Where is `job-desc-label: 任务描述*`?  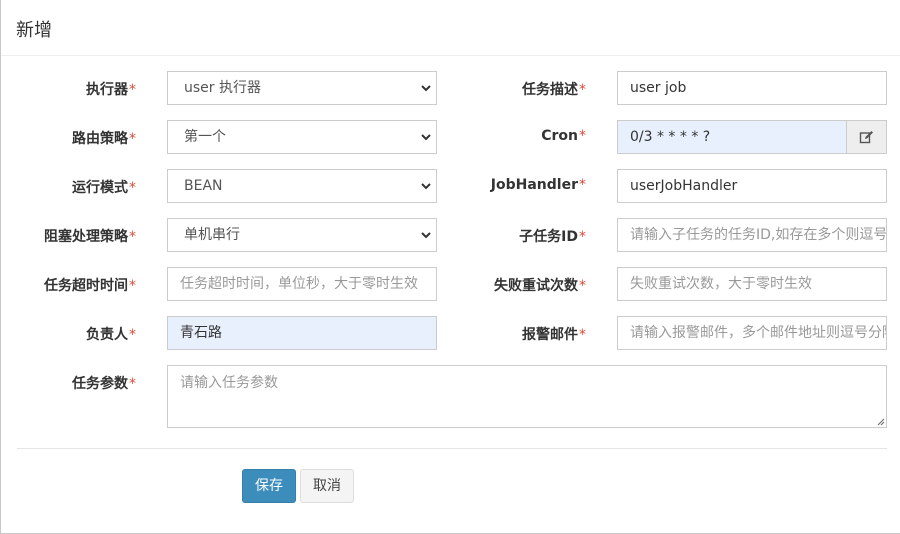
job-desc-label: 任务描述* is located at coordinates (554, 90).